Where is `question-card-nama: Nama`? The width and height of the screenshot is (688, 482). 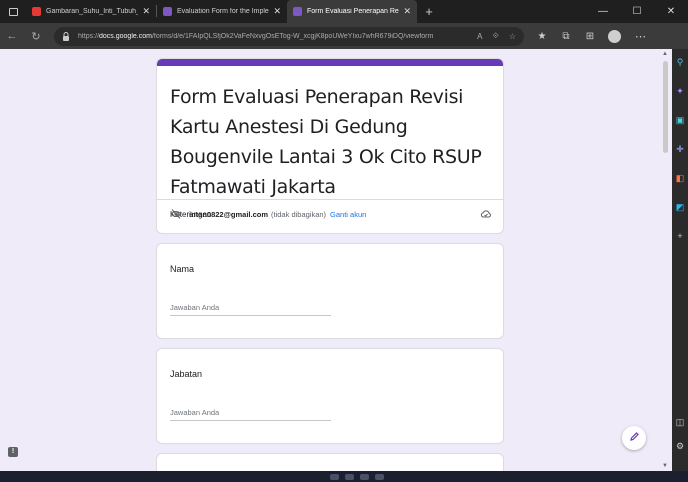
question-card-nama: Nama is located at coordinates (330, 291).